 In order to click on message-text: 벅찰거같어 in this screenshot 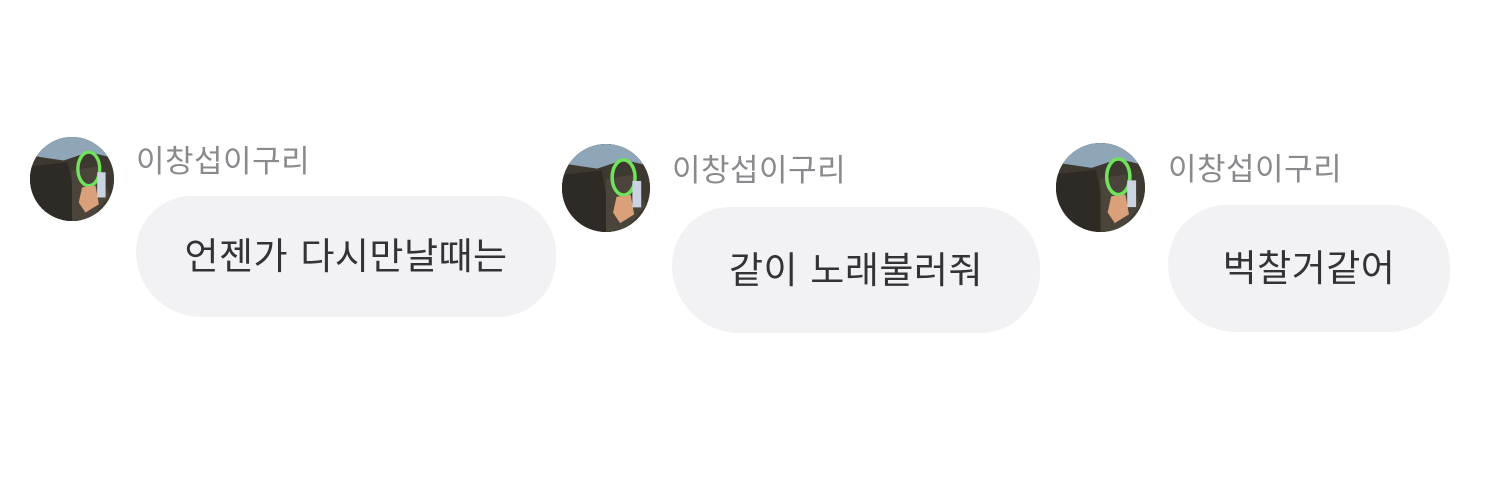, I will do `click(1309, 268)`.